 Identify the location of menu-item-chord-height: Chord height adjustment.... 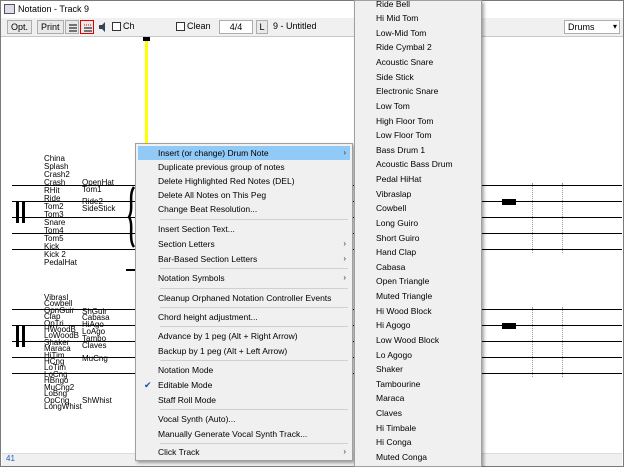
(244, 317).